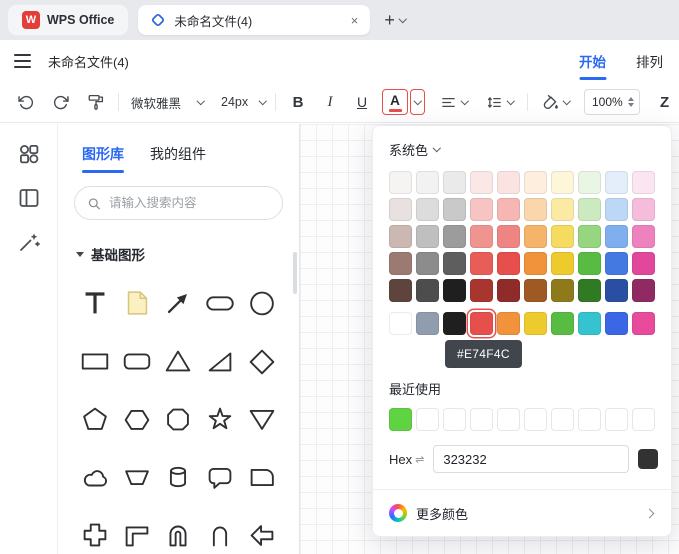  Describe the element at coordinates (262, 303) in the screenshot. I see `shape-circle` at that location.